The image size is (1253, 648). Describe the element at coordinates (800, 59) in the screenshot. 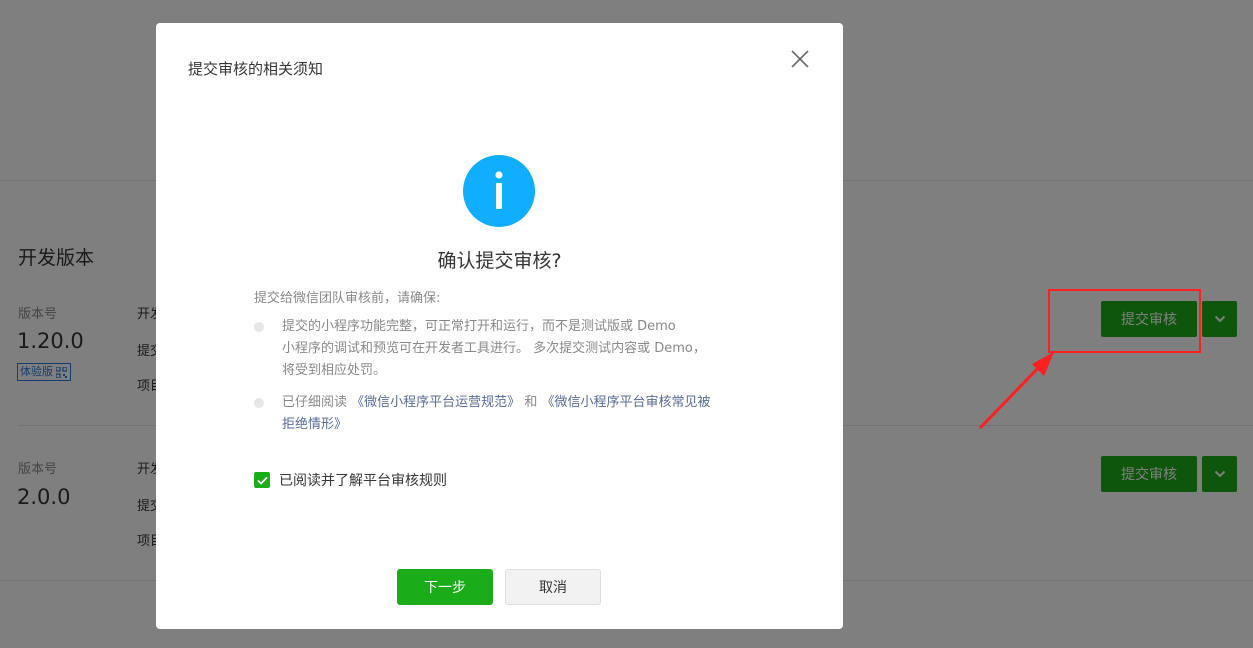

I see `close-icon` at that location.